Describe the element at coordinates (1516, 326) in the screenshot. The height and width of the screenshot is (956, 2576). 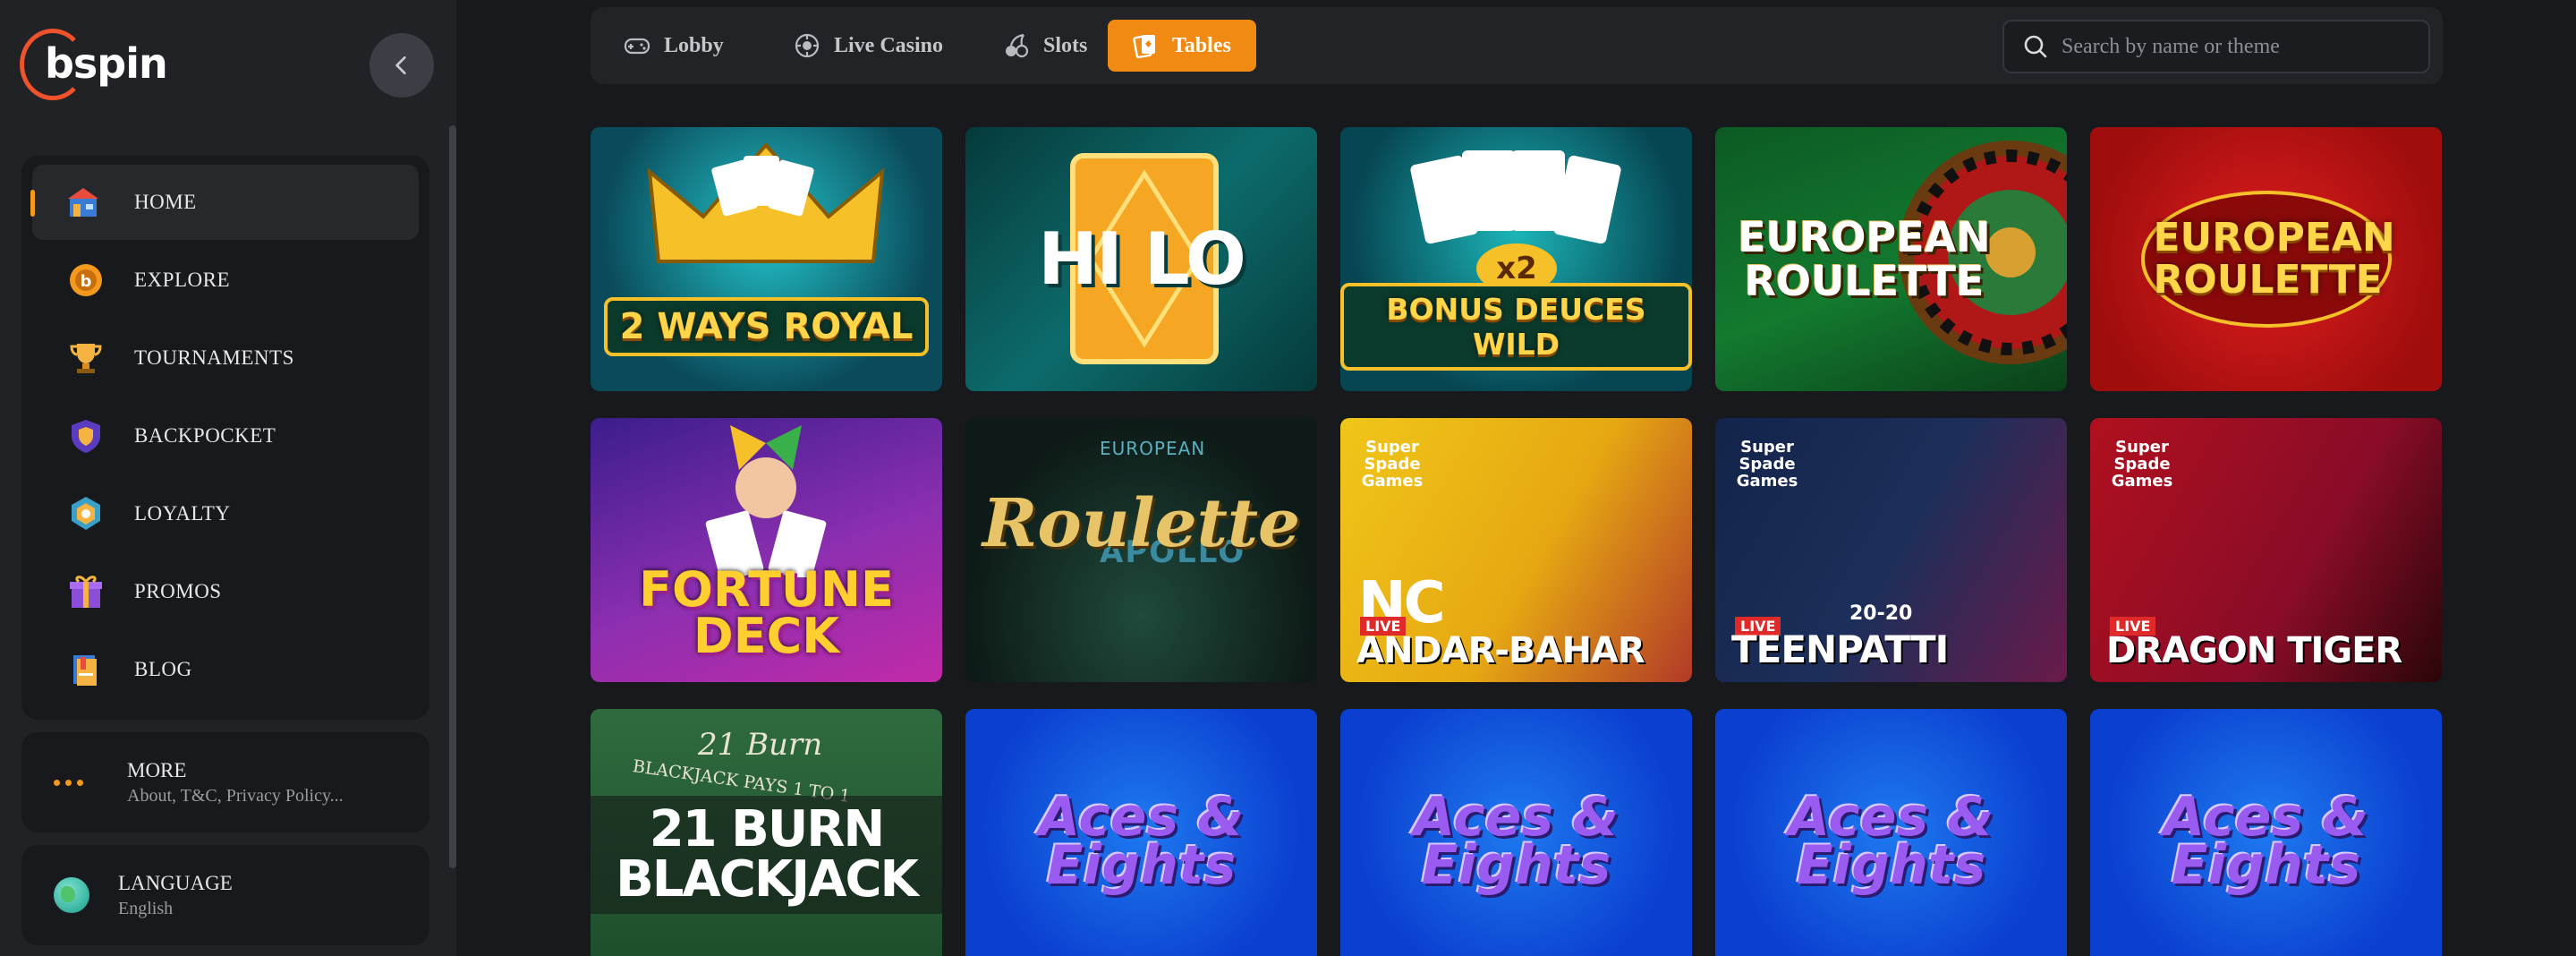
I see `game-title: BONUS DEUCES WILD` at that location.